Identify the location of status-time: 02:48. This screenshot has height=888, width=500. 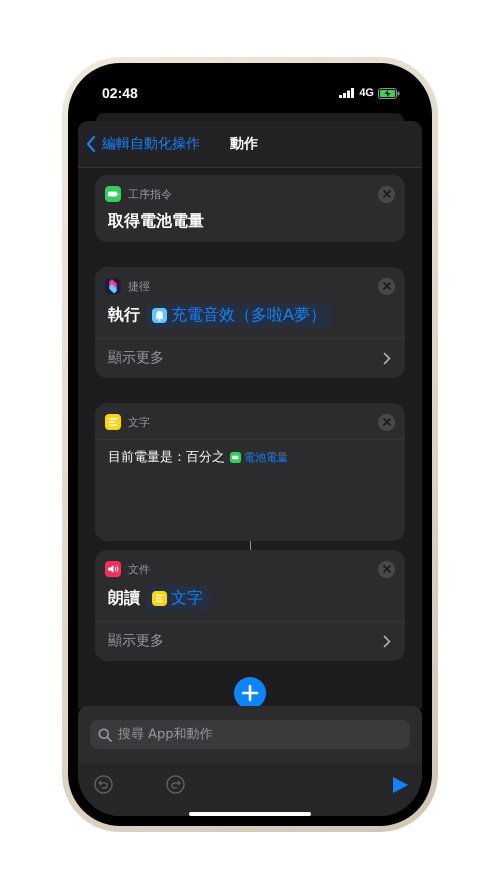
(120, 93).